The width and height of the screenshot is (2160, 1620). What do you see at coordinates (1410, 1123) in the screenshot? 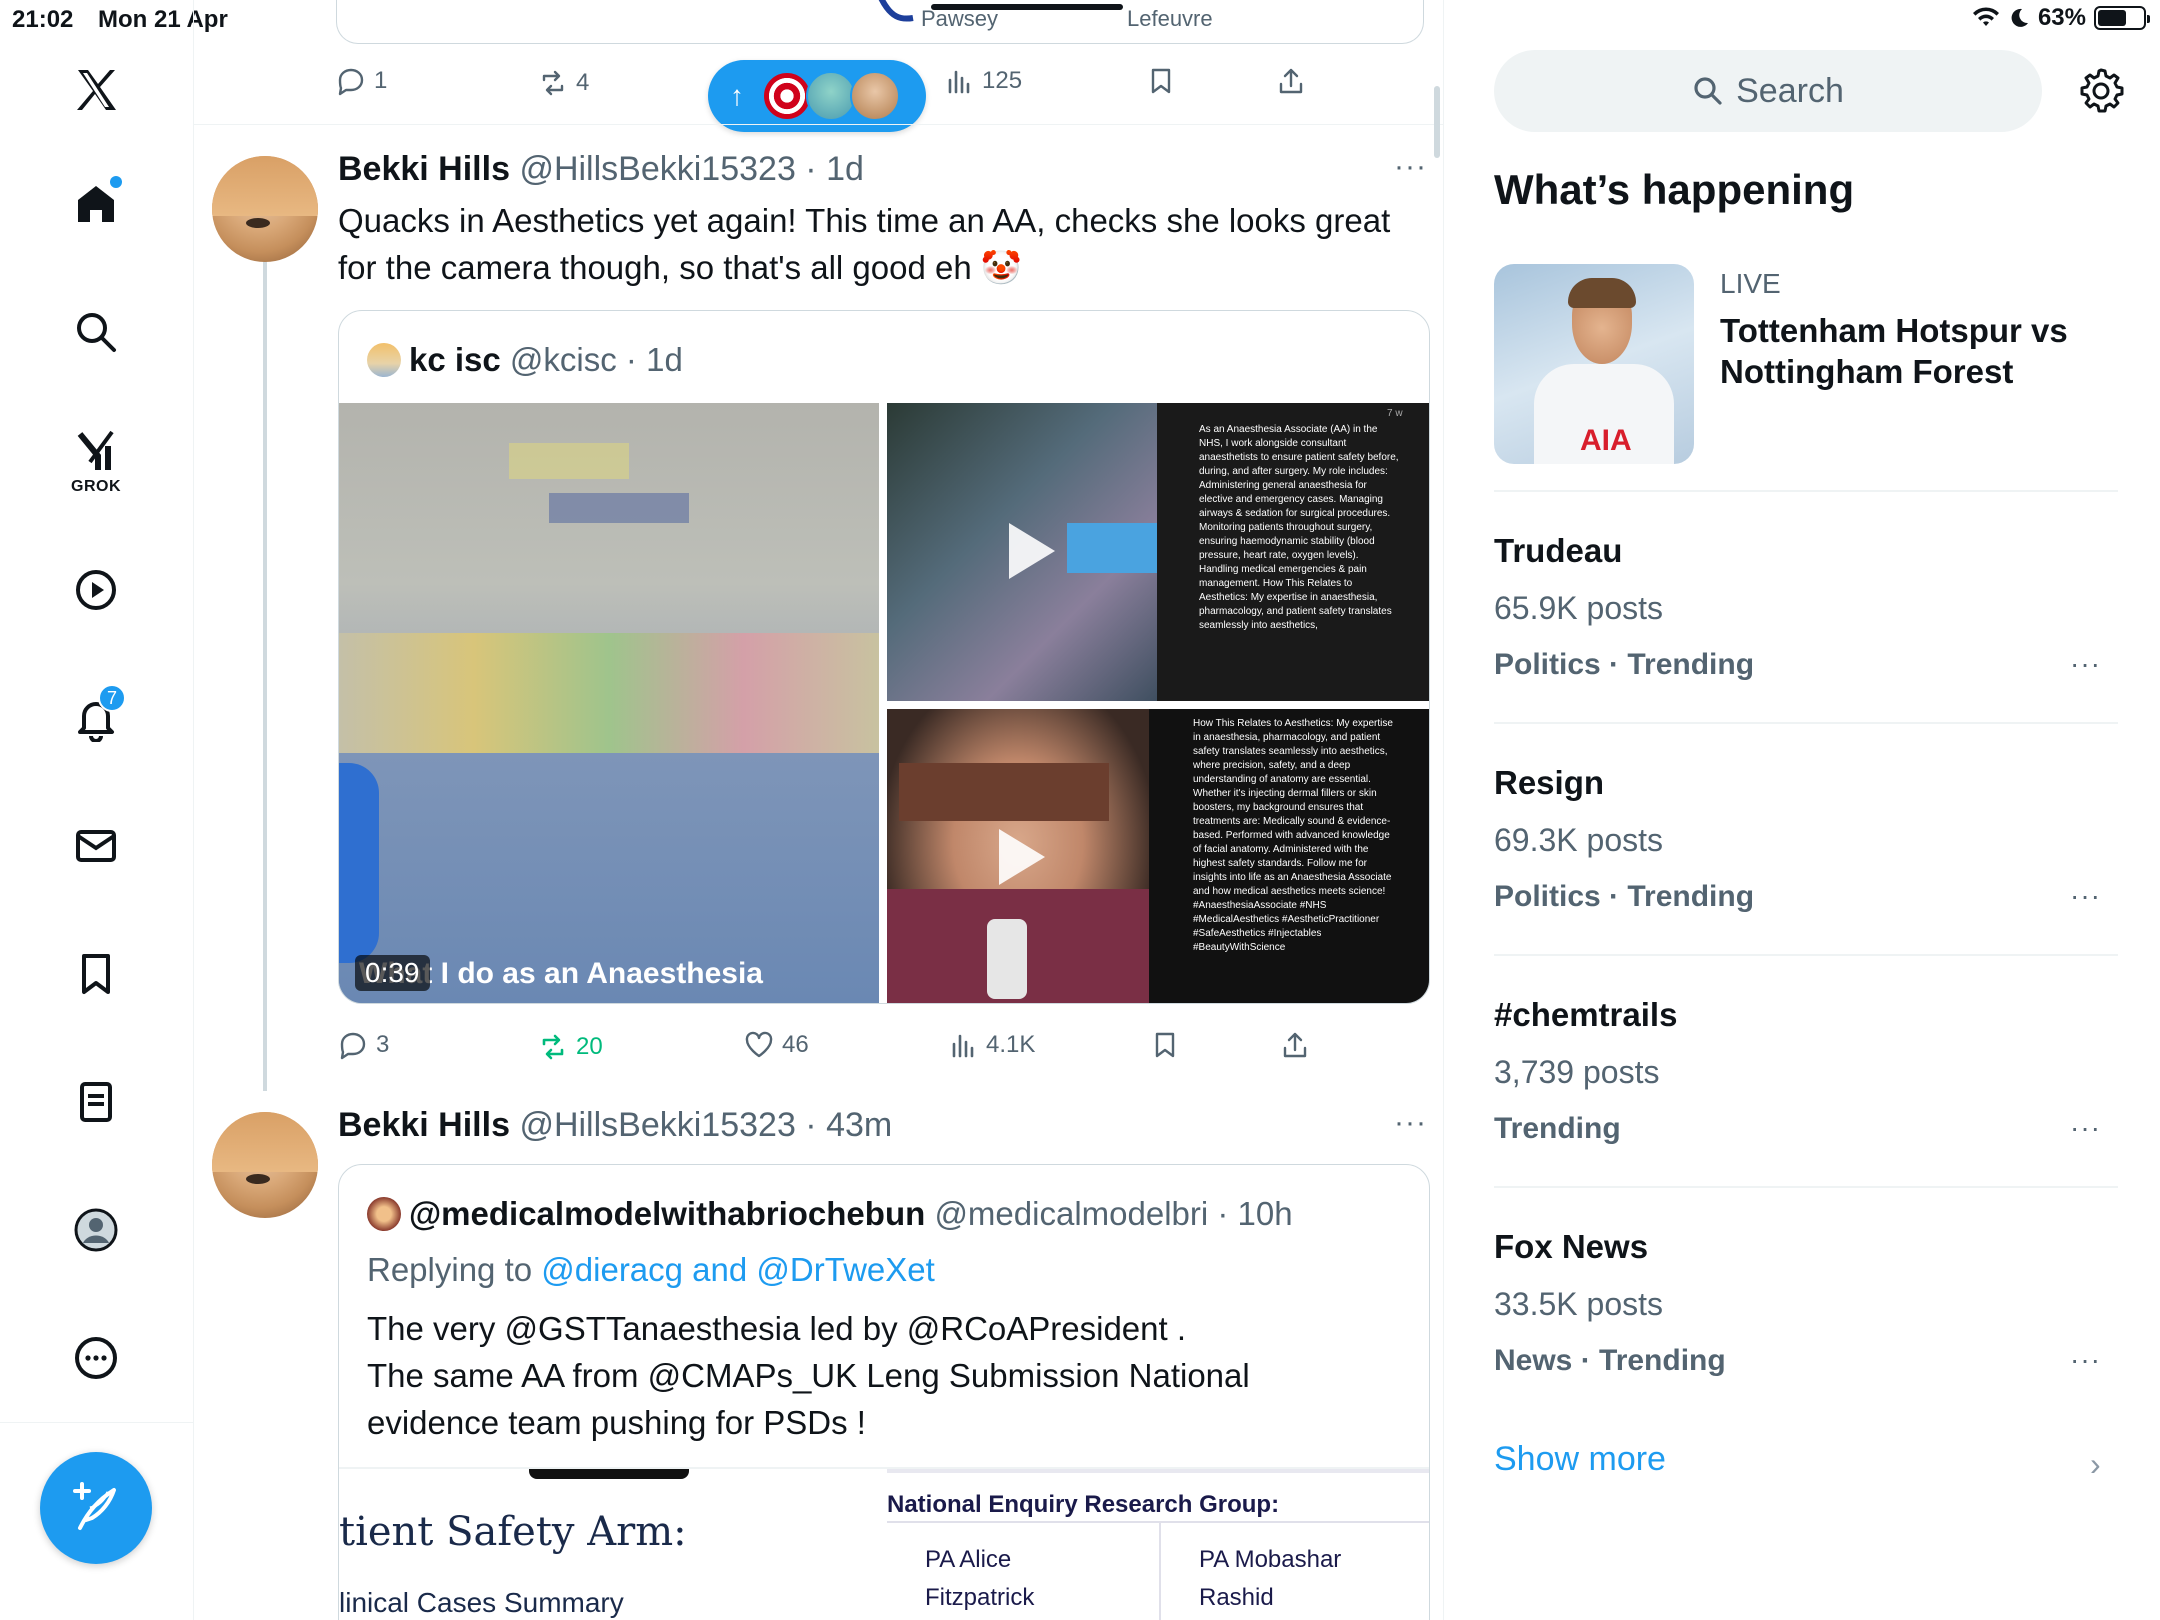
I see `tweet2-more-icon: ···` at bounding box center [1410, 1123].